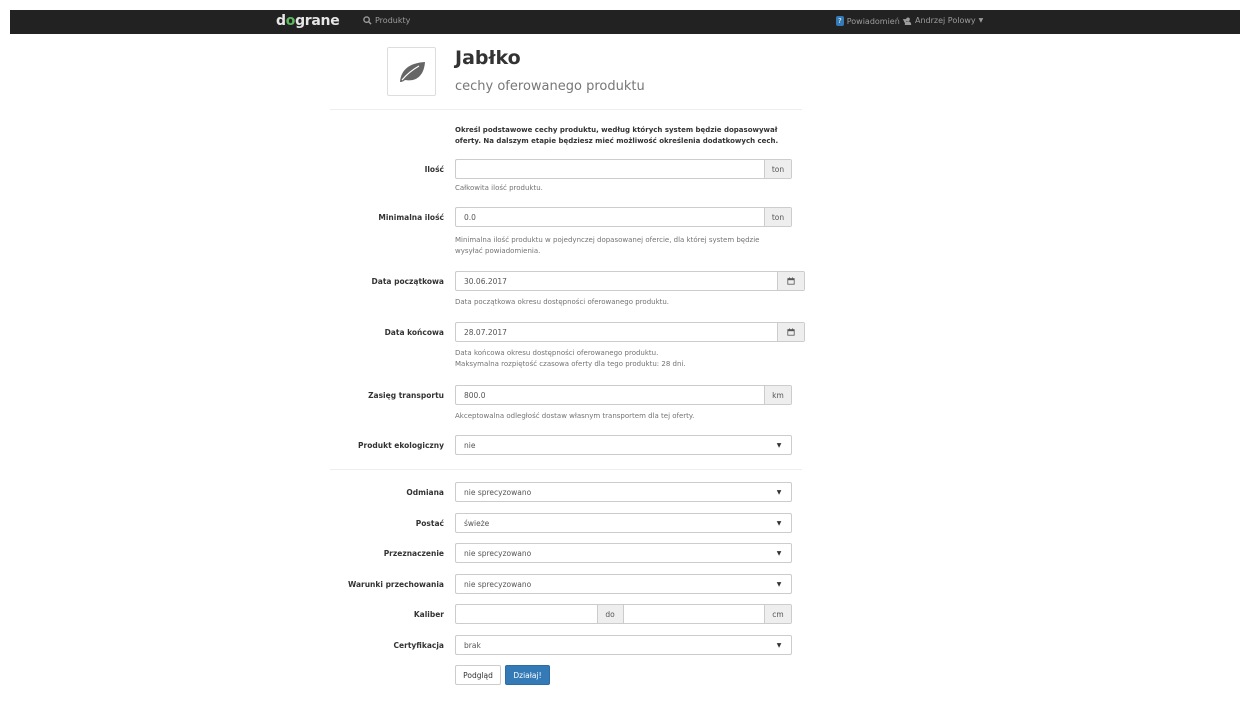 The height and width of the screenshot is (702, 1240). What do you see at coordinates (406, 395) in the screenshot?
I see `zasieg-label: Zasięg transportu` at bounding box center [406, 395].